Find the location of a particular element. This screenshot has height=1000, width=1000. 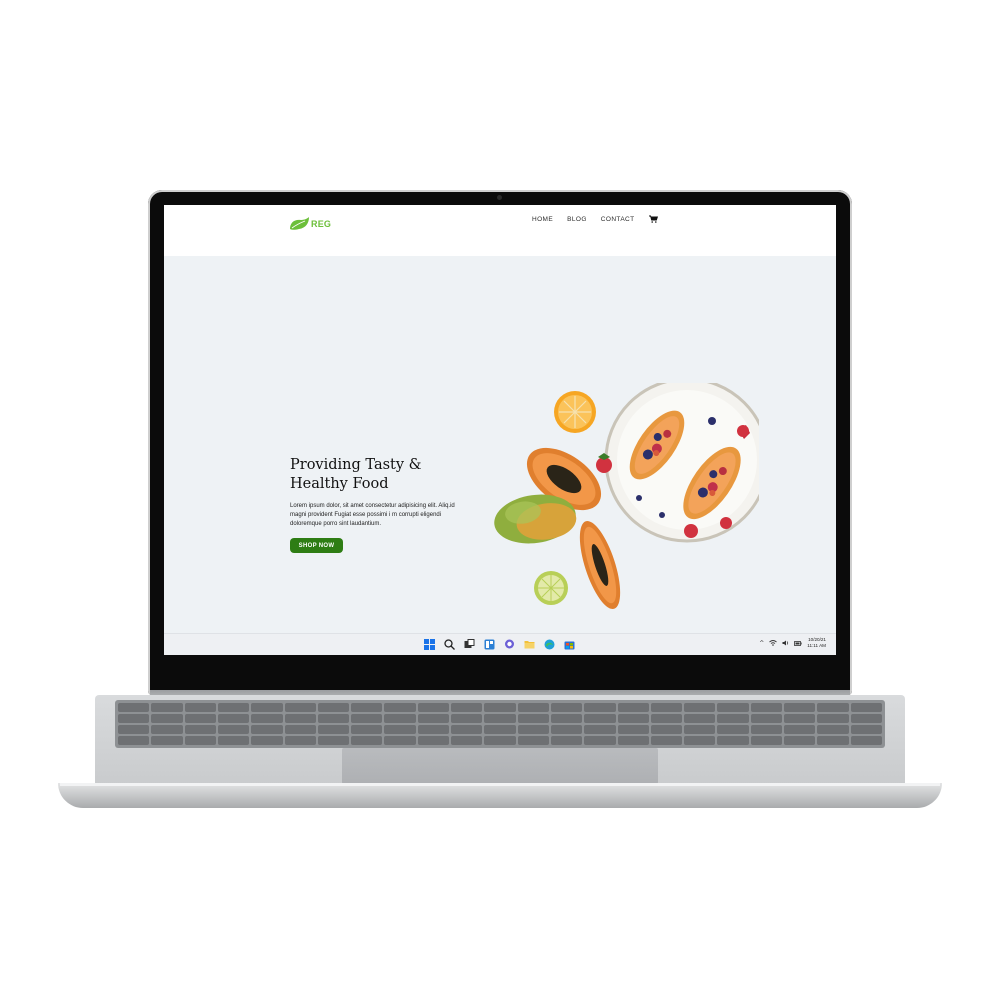

cart-icon is located at coordinates (653, 219).